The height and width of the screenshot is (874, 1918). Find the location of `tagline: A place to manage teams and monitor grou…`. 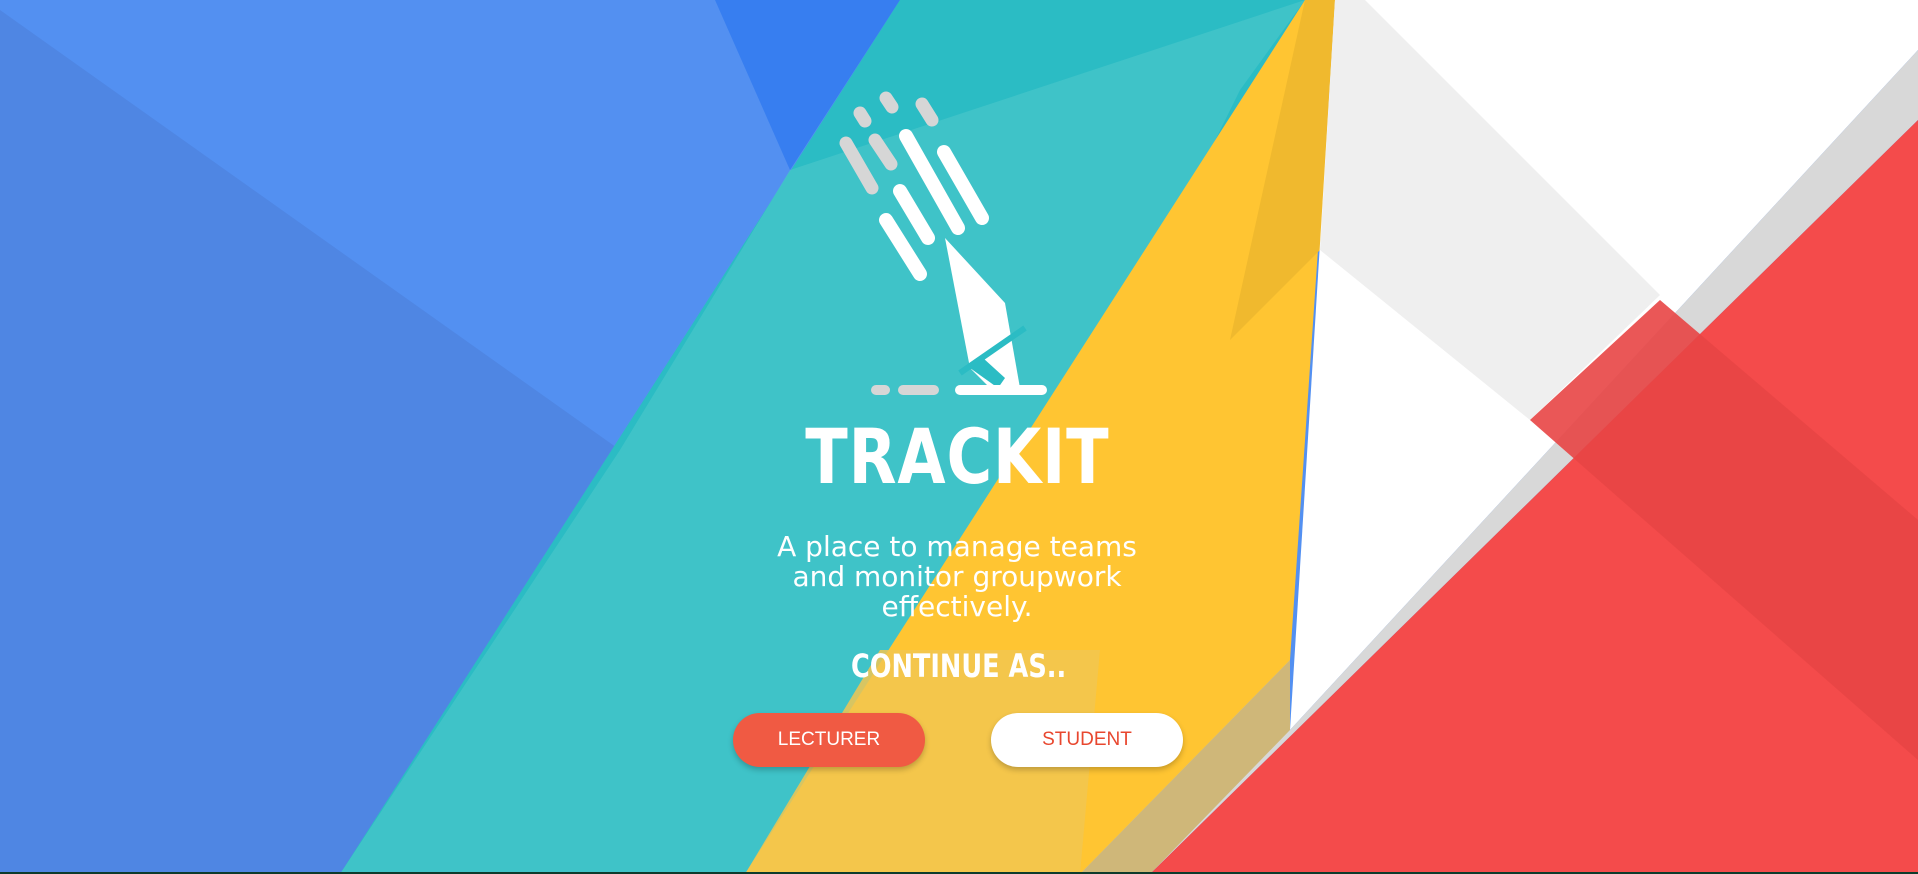

tagline: A place to manage teams and monitor grou… is located at coordinates (957, 576).